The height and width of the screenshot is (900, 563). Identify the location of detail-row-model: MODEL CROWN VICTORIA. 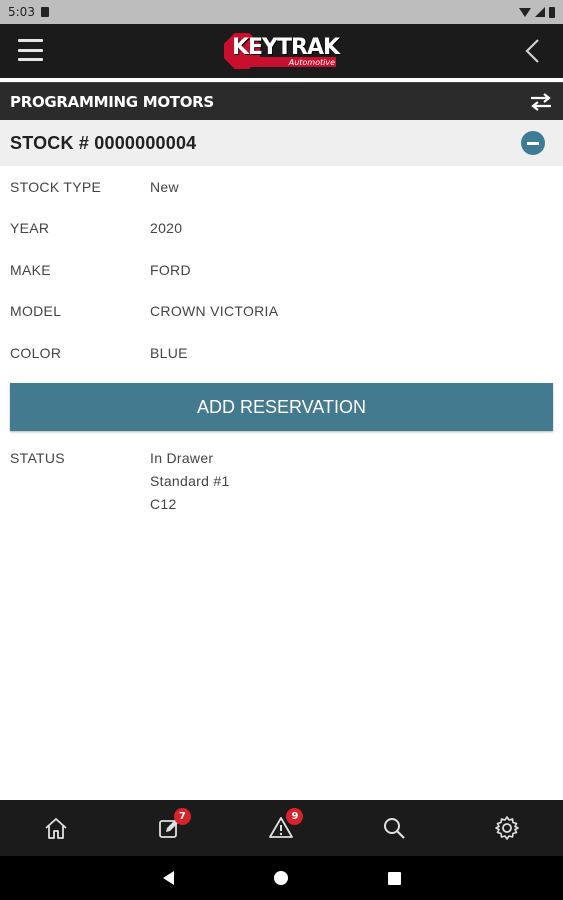
(281, 312).